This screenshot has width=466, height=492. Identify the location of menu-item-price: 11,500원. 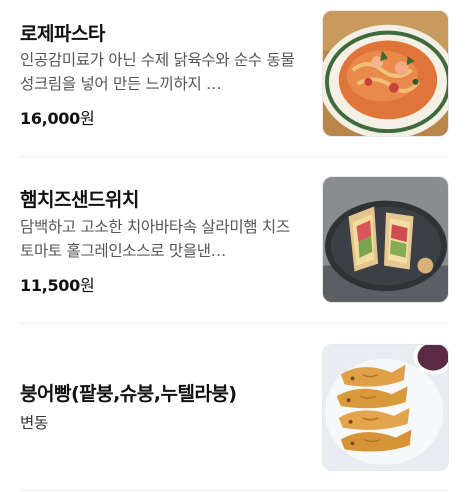
(57, 284).